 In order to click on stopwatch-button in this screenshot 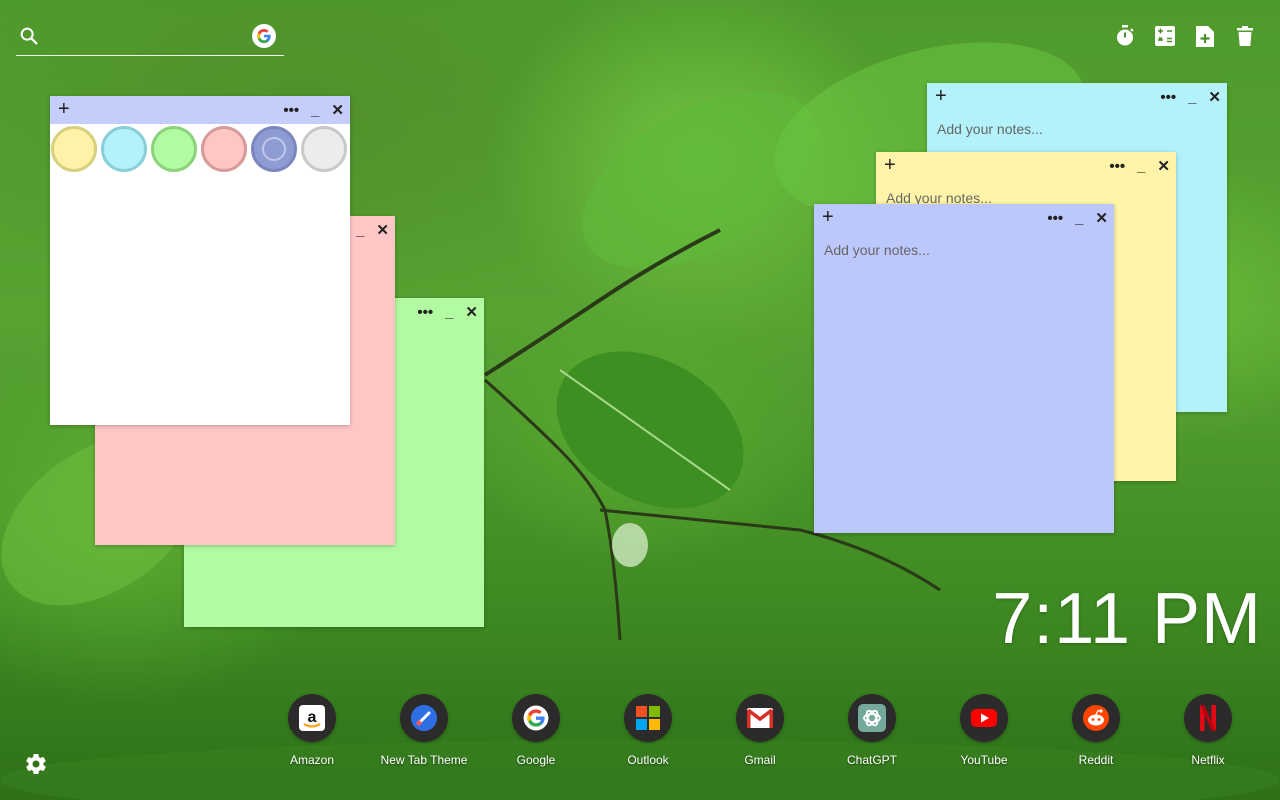, I will do `click(1125, 36)`.